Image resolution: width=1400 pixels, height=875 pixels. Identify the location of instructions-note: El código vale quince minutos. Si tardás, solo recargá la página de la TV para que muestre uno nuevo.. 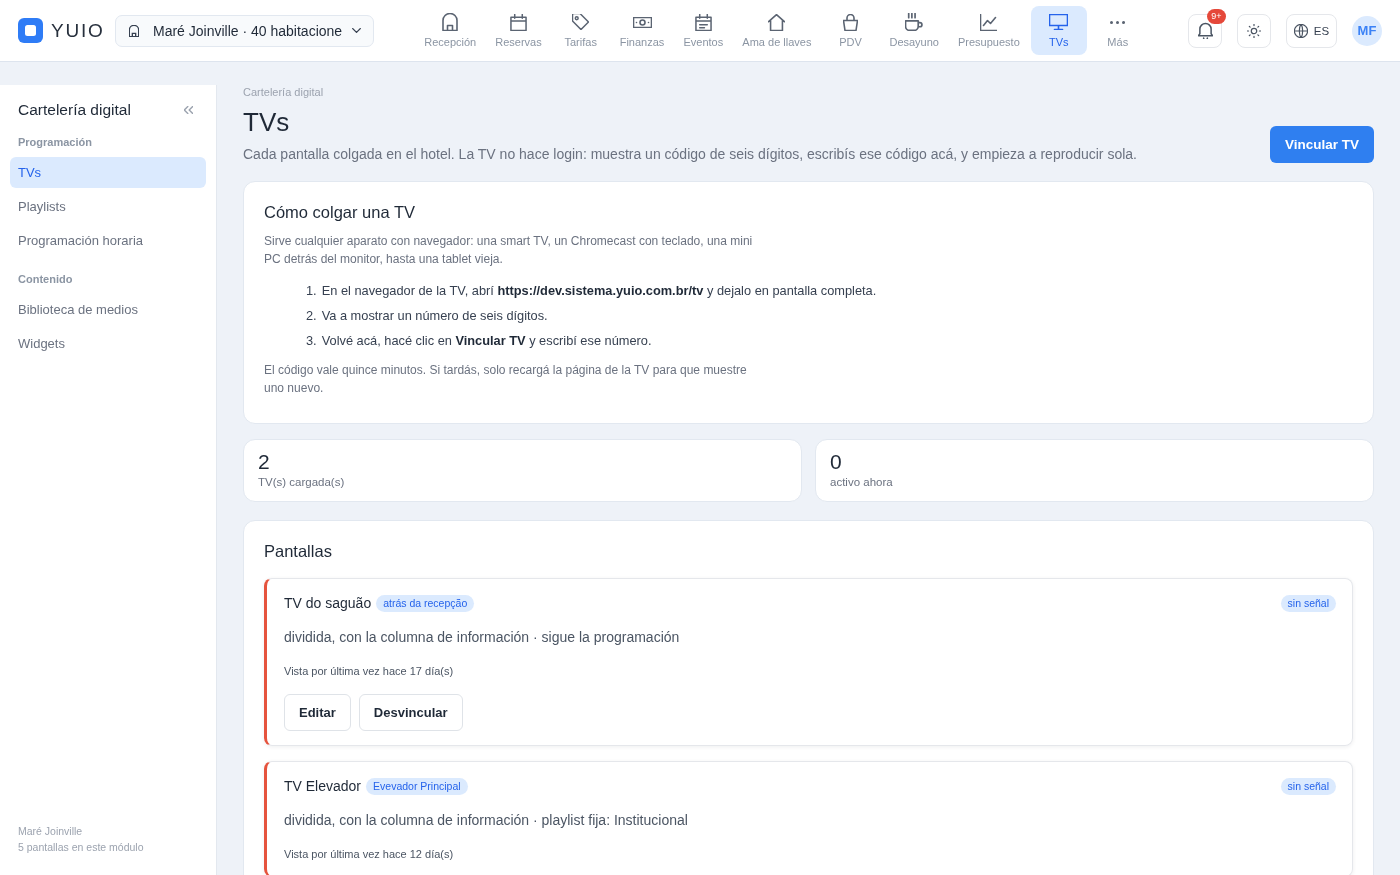
(506, 379).